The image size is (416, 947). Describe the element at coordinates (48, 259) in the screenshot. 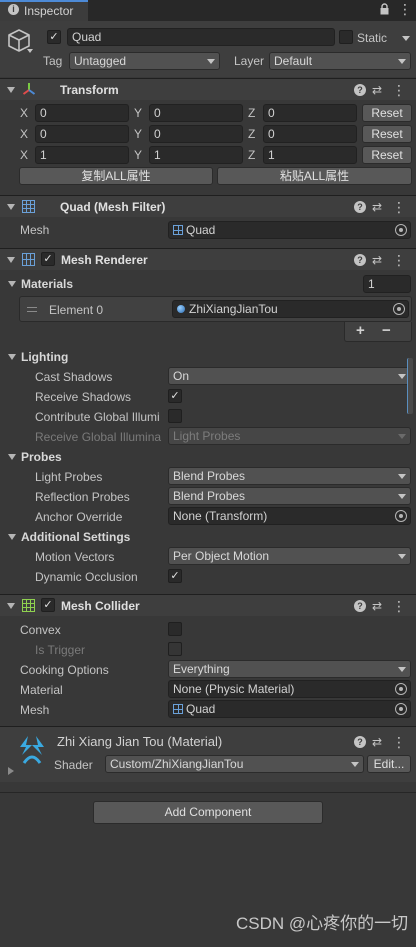

I see `mesh-renderer-enabled-checkbox: ✓` at that location.